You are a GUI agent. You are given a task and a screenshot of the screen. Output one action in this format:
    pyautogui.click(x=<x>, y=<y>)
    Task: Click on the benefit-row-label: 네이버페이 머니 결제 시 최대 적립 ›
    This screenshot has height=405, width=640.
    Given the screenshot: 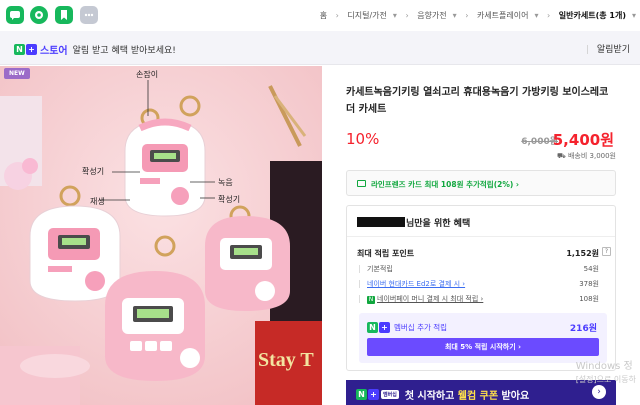 What is the action you would take?
    pyautogui.click(x=430, y=299)
    